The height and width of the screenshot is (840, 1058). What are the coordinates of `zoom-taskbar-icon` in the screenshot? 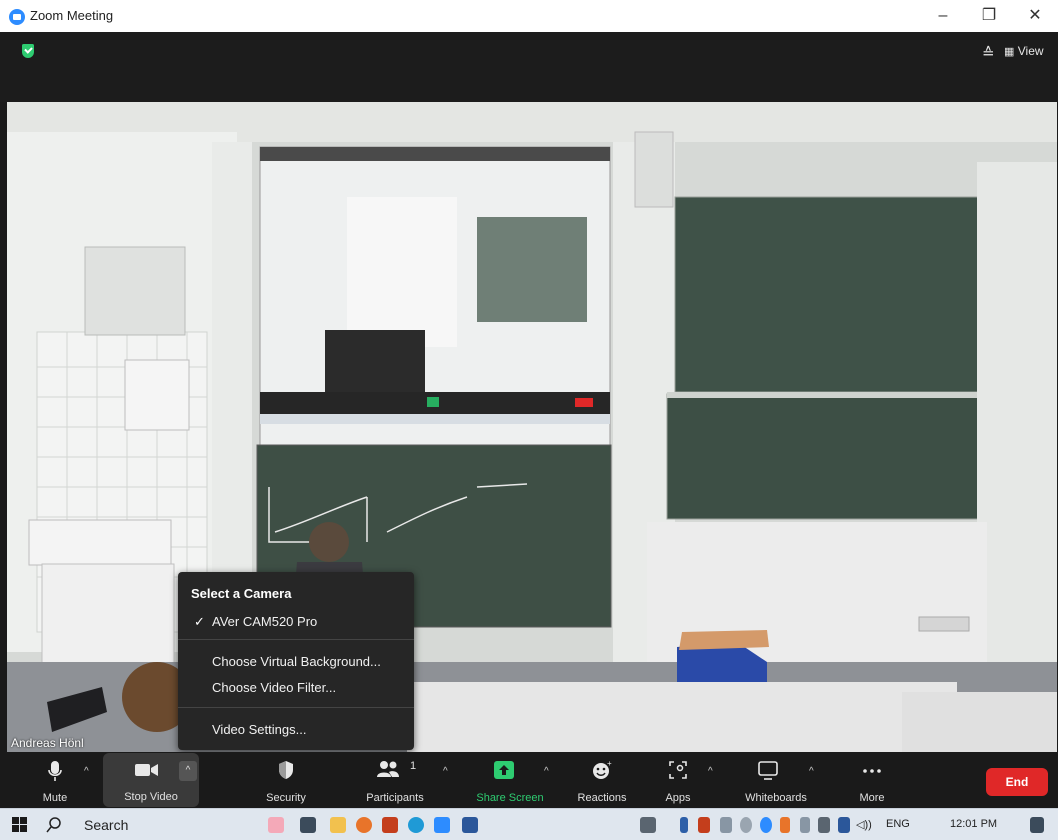 It's located at (442, 825).